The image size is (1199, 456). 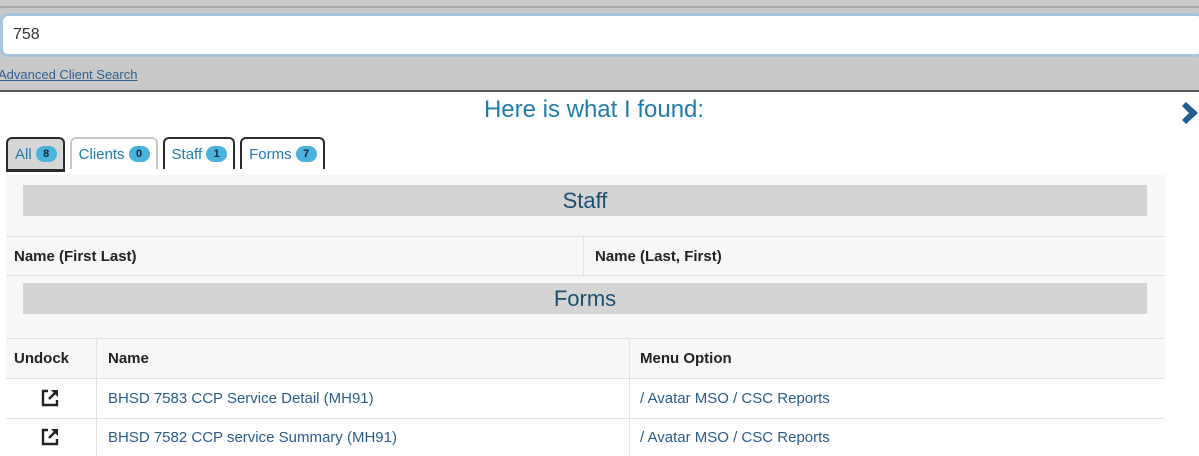 I want to click on tab-all: All 8, so click(x=35, y=154).